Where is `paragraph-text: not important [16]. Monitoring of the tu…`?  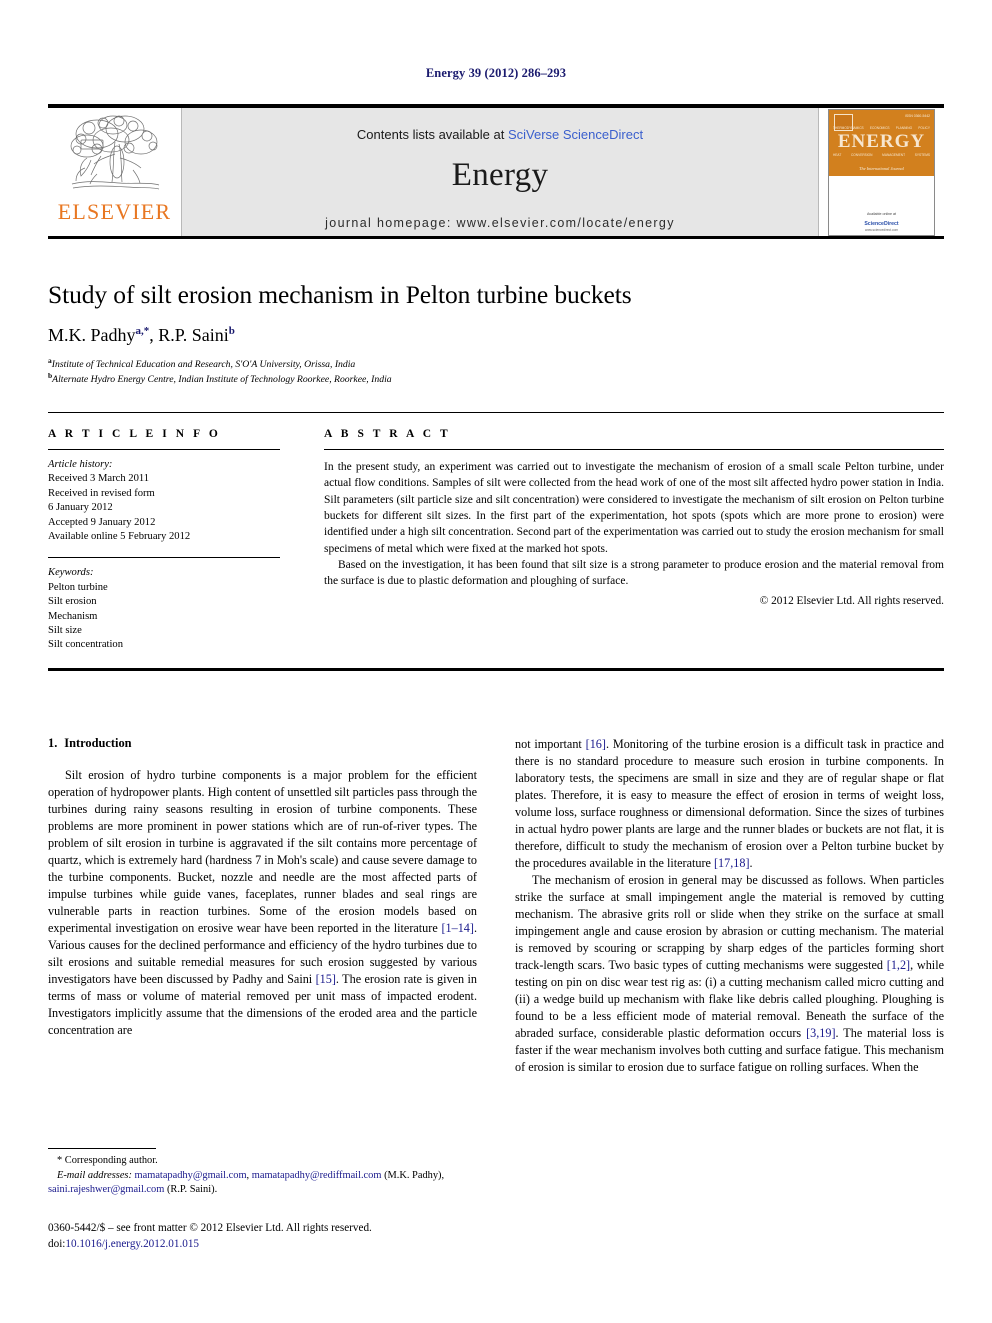
paragraph-text: not important [16]. Monitoring of the tu… is located at coordinates (729, 804).